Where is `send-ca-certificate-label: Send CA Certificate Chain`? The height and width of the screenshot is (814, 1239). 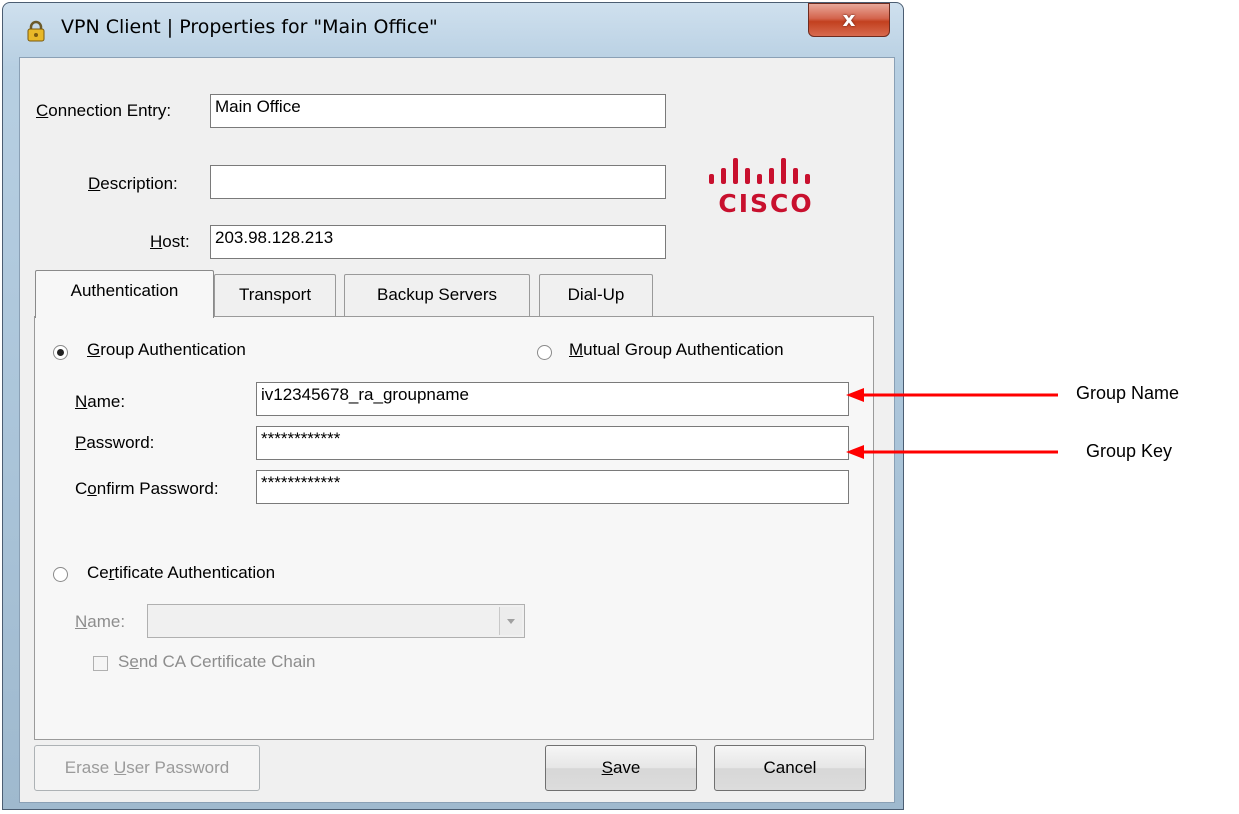 send-ca-certificate-label: Send CA Certificate Chain is located at coordinates (217, 661).